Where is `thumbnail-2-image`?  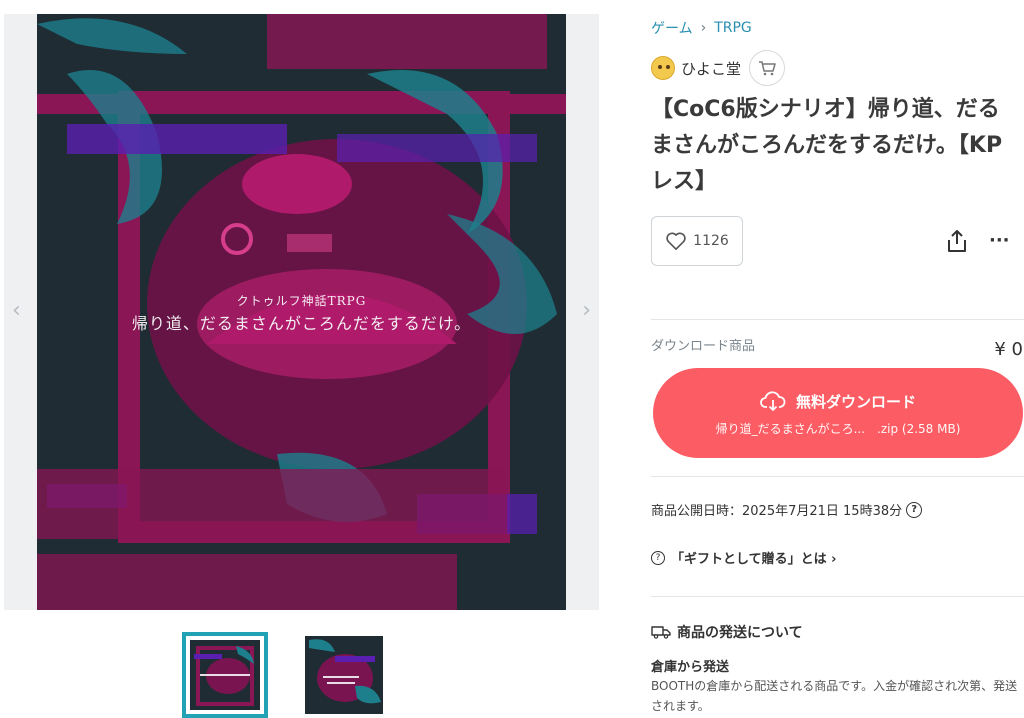 thumbnail-2-image is located at coordinates (344, 675).